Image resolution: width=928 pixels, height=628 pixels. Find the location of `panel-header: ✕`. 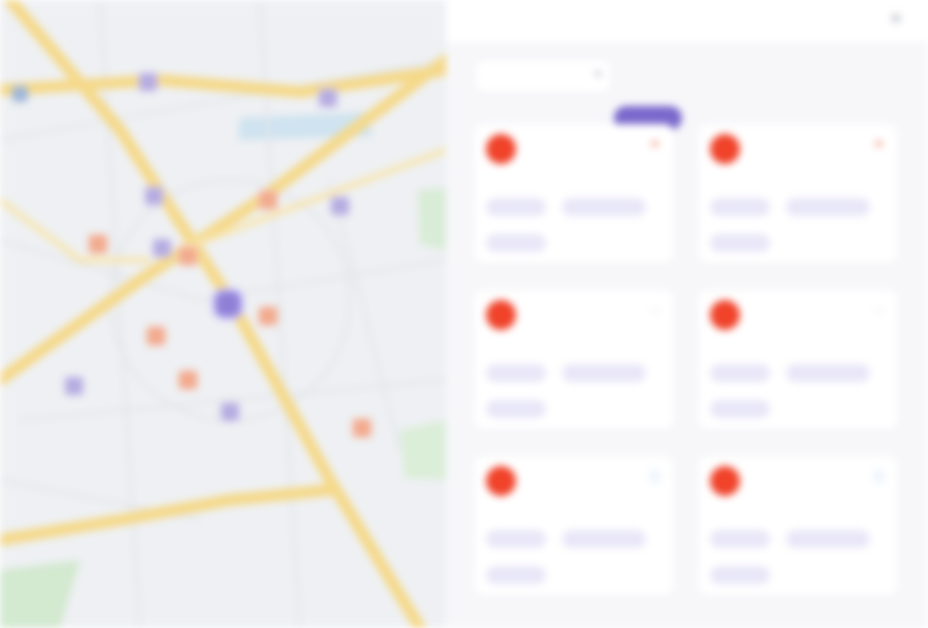

panel-header: ✕ is located at coordinates (687, 21).